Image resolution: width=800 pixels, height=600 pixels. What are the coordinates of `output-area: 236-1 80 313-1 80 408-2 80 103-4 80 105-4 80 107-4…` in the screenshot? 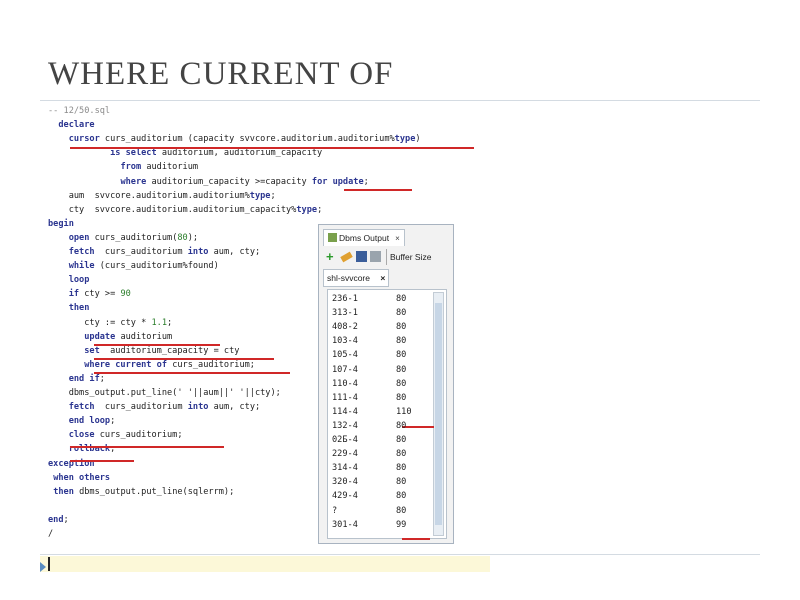 It's located at (387, 414).